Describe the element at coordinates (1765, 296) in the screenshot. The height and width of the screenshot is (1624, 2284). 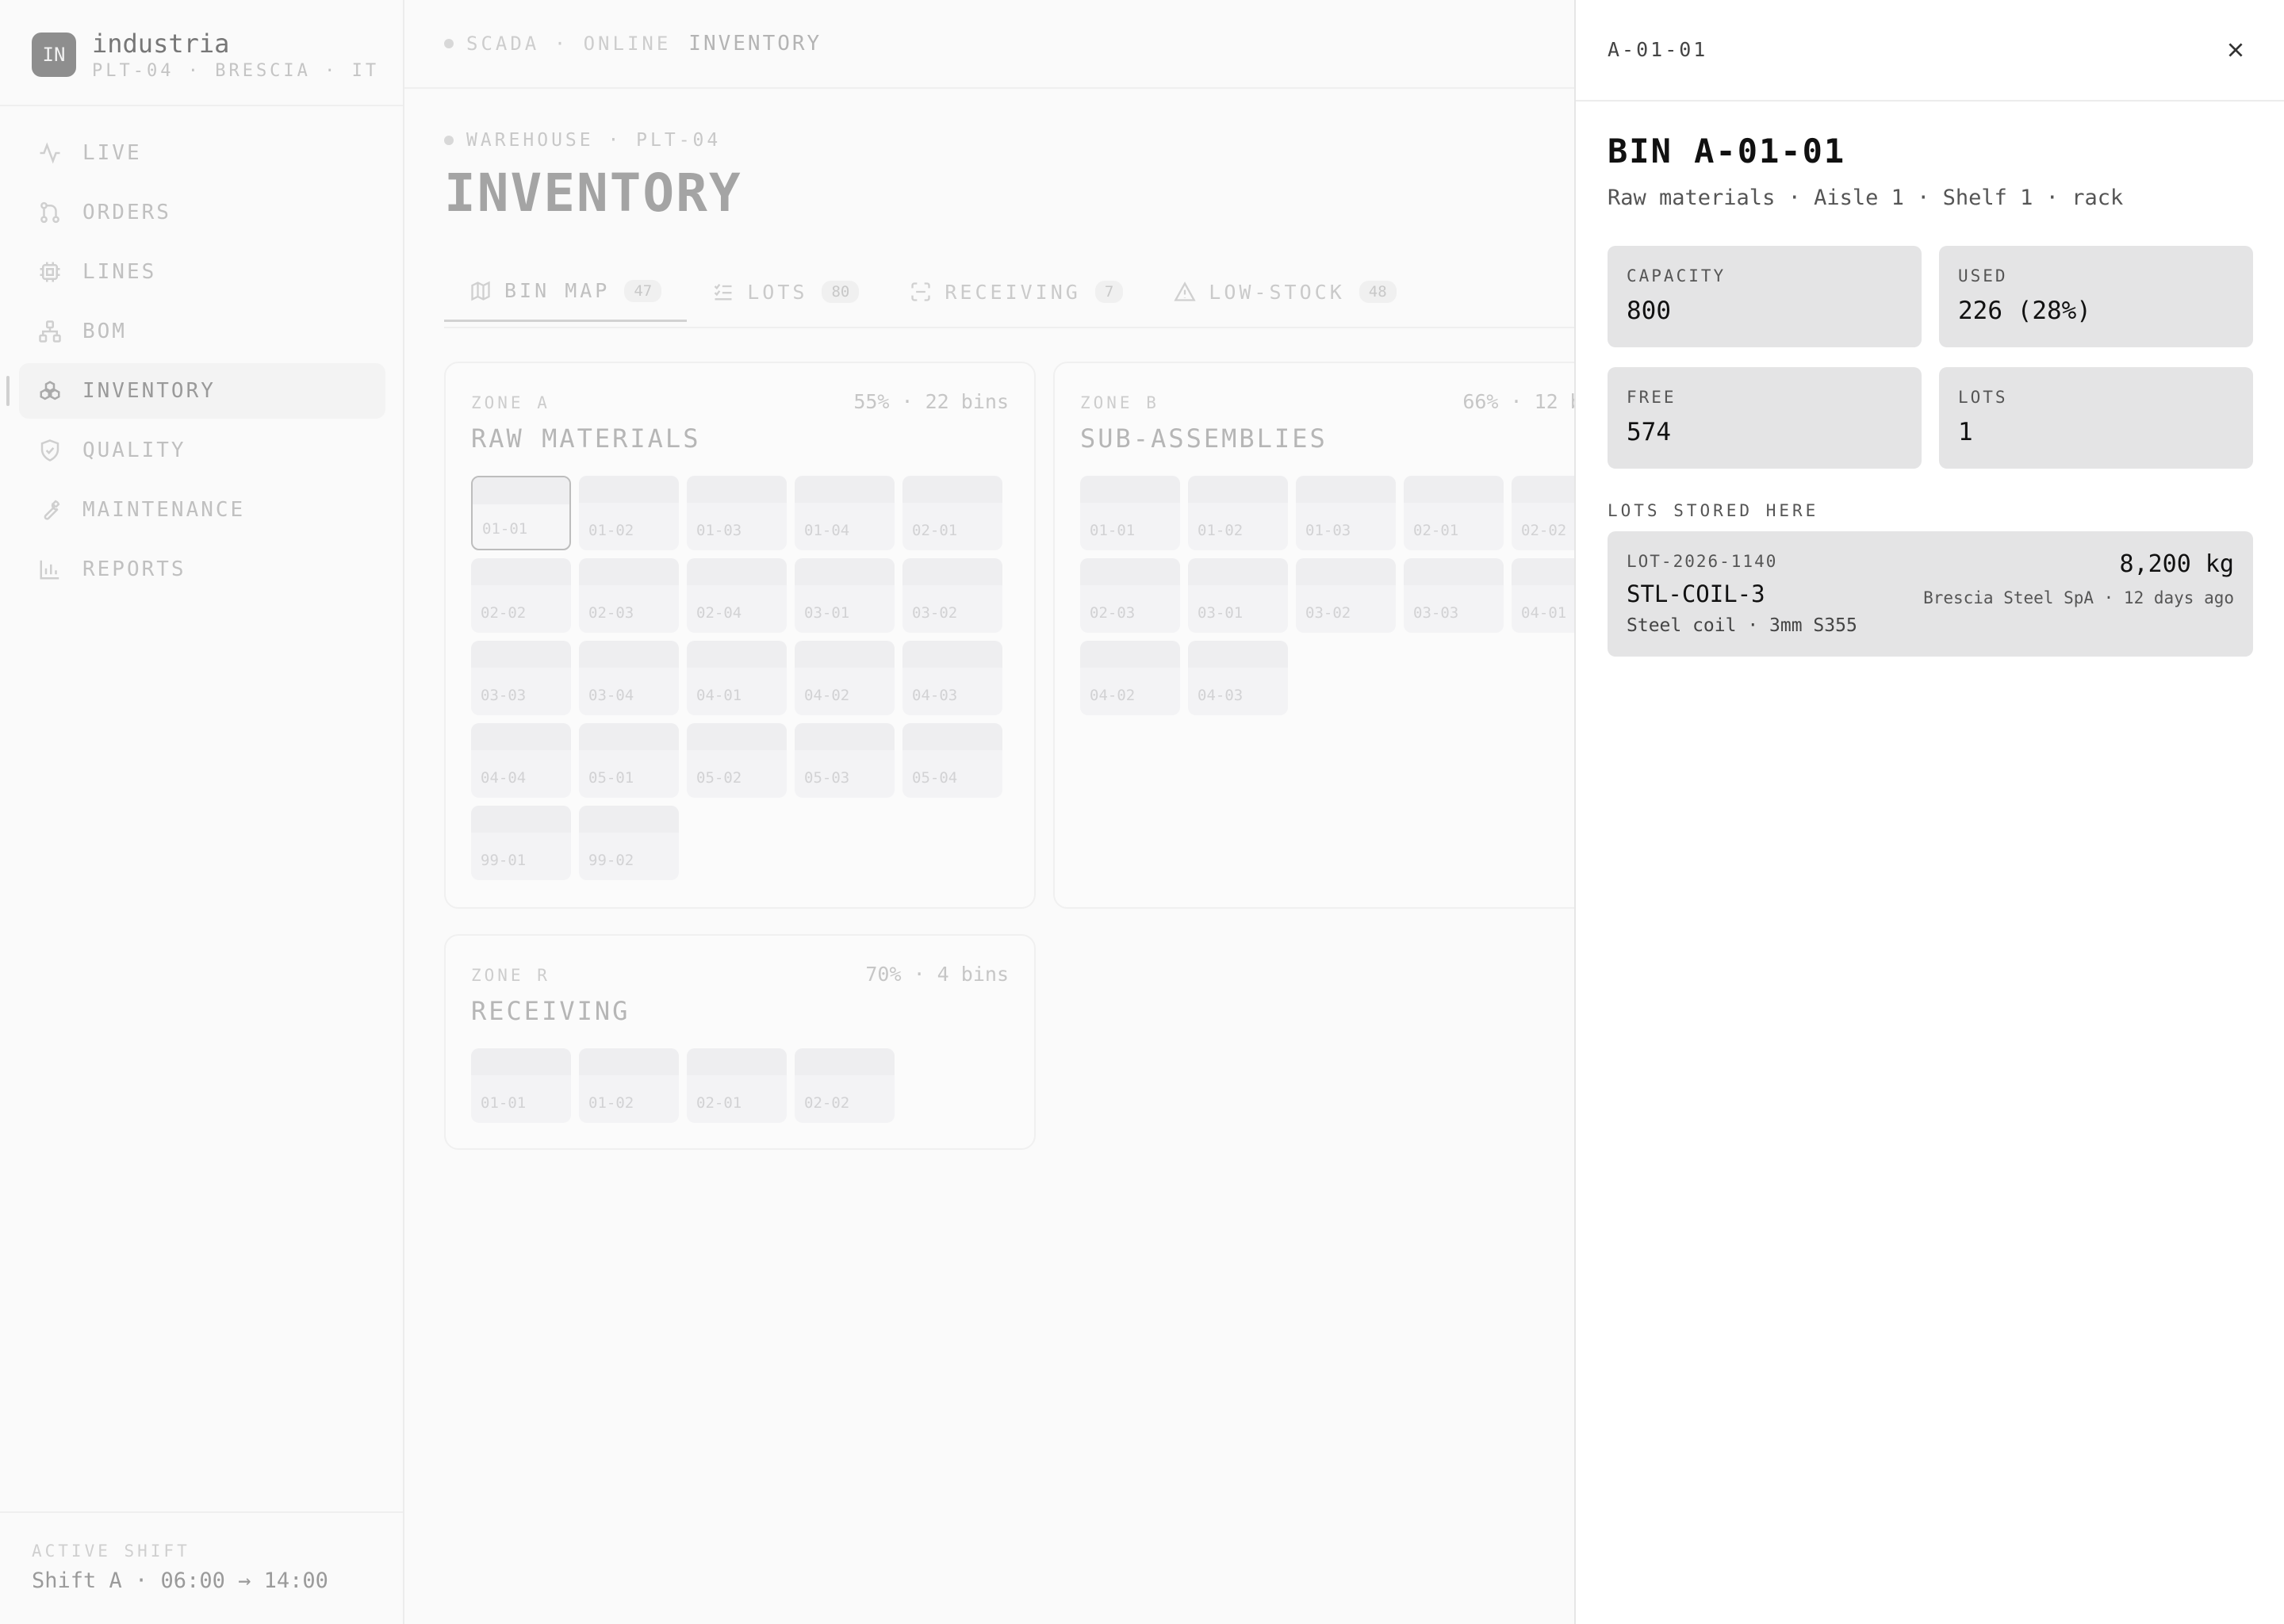
I see `stat-capacity: CAPACITY 800` at that location.